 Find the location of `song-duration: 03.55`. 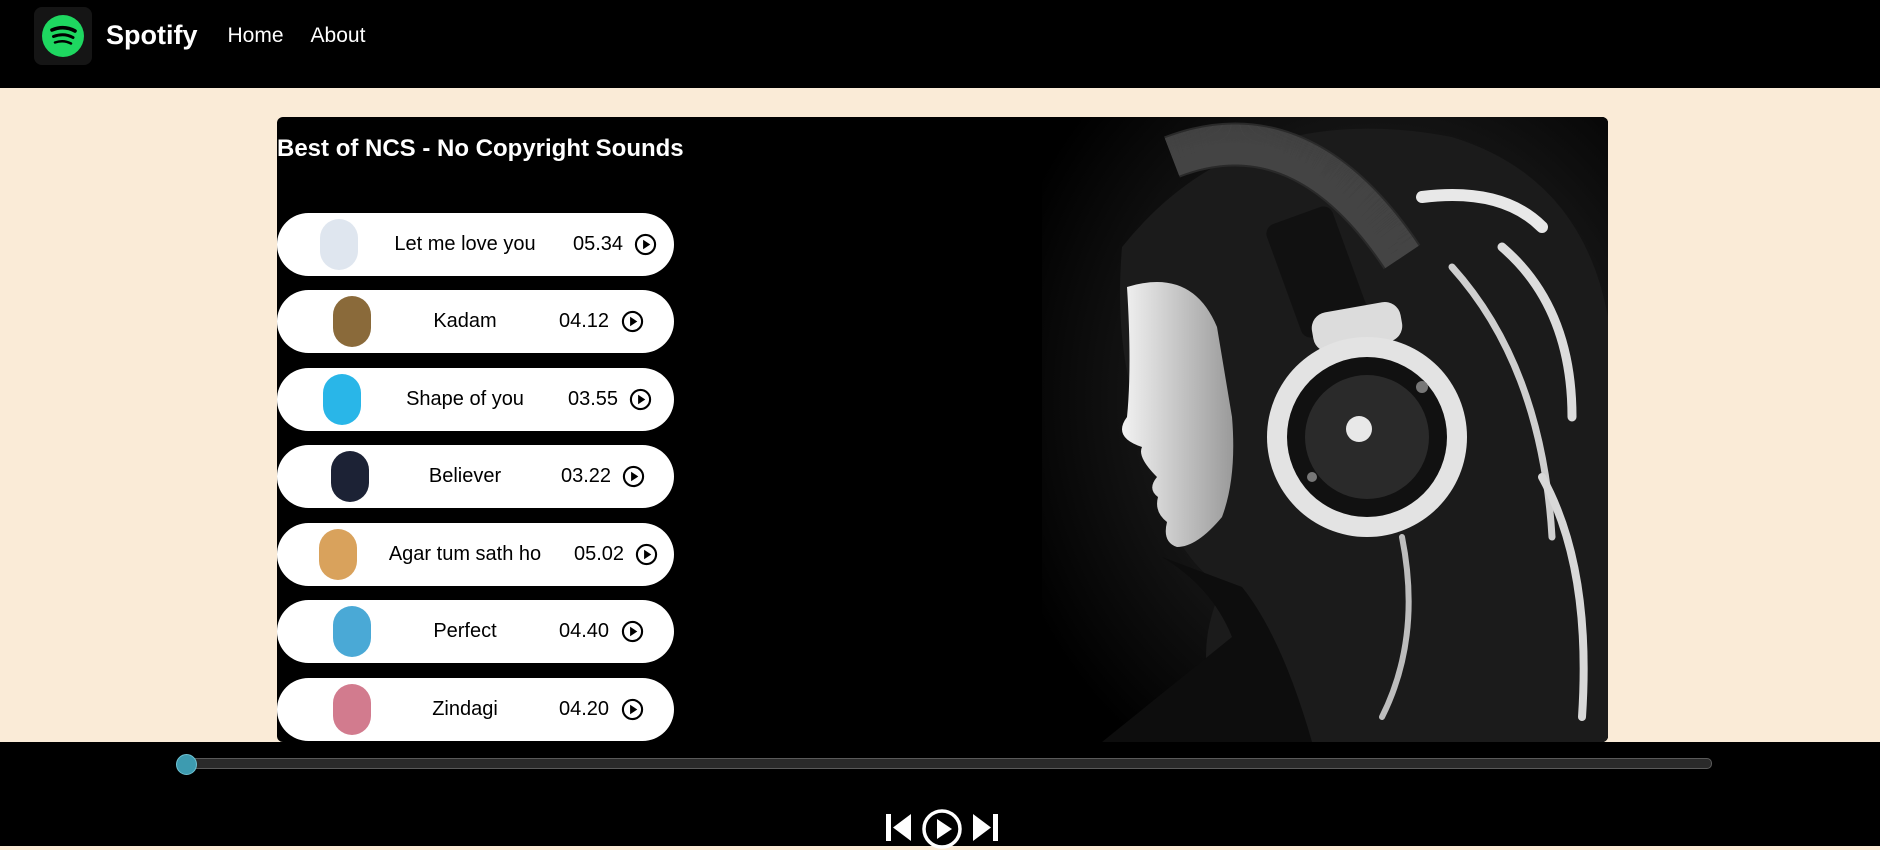

song-duration: 03.55 is located at coordinates (593, 399).